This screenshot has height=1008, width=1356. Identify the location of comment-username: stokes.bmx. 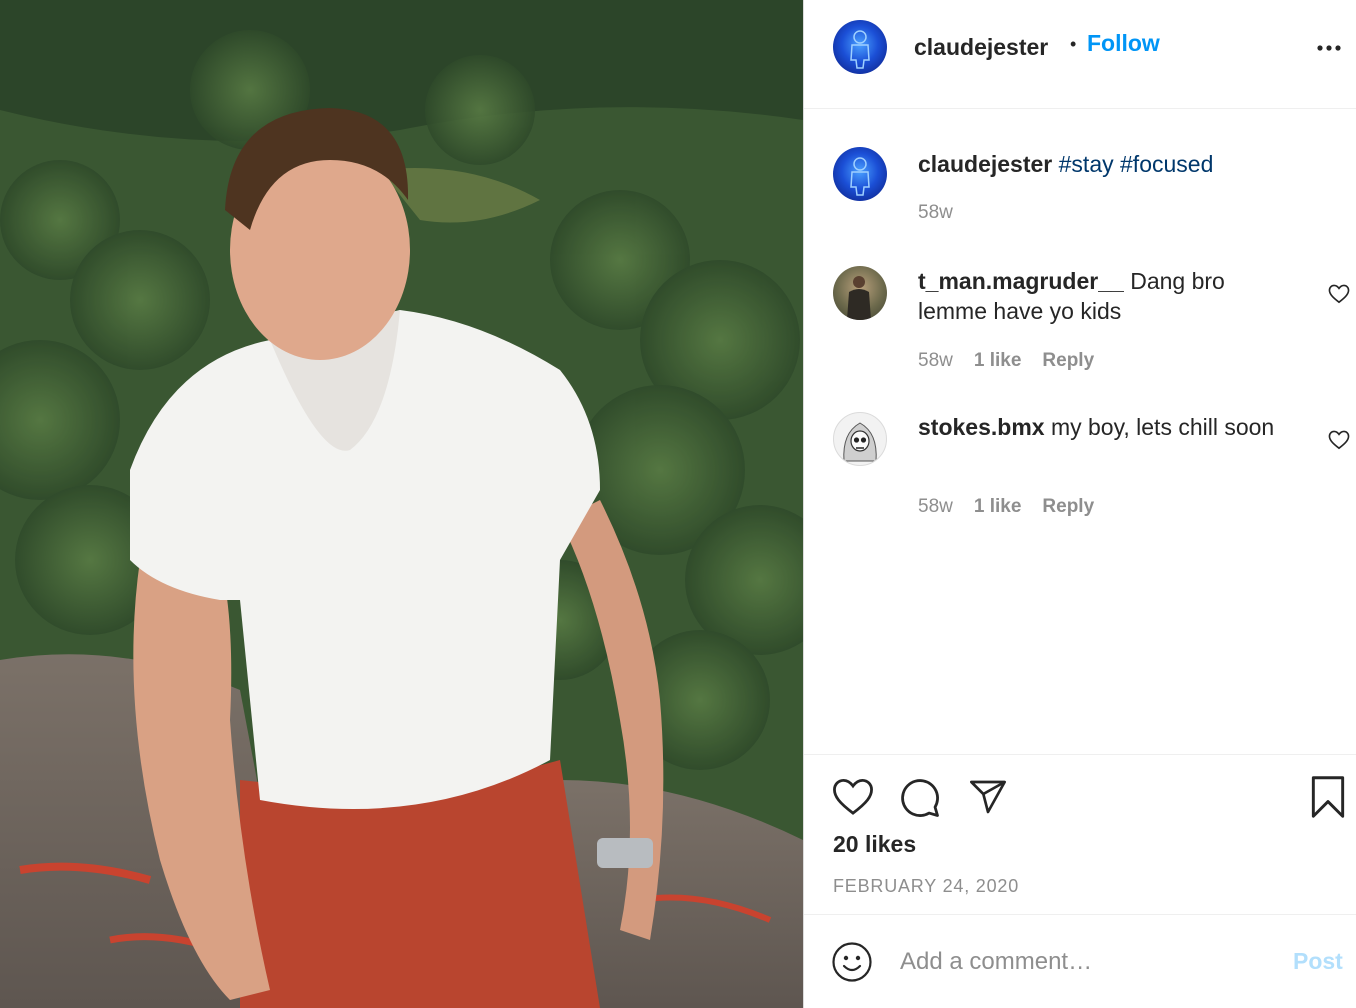
(981, 427).